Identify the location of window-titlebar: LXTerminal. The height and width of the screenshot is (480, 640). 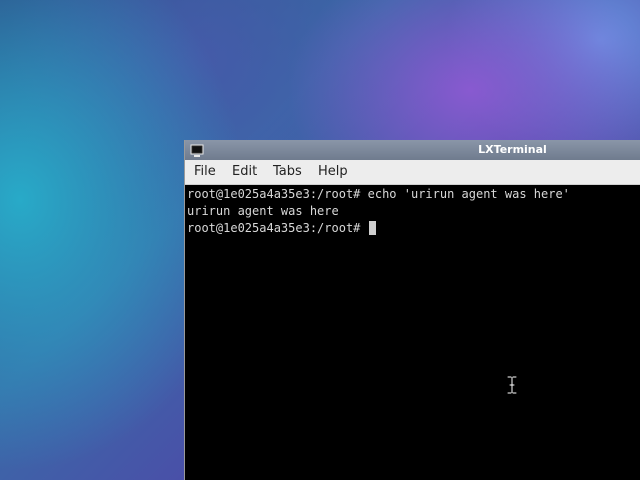
(412, 150).